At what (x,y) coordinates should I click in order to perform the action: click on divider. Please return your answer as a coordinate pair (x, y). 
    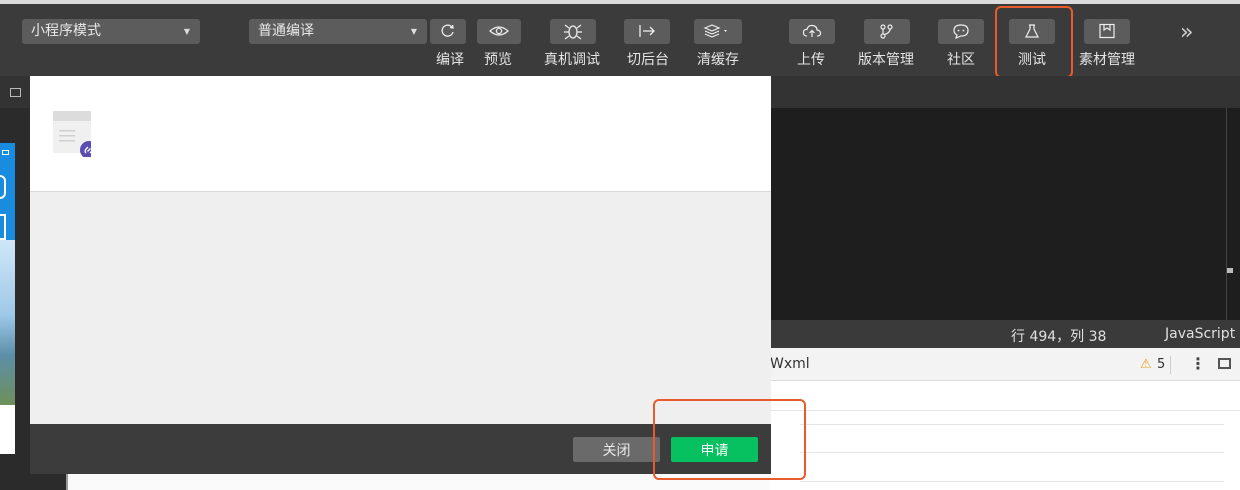
    Looking at the image, I should click on (1170, 365).